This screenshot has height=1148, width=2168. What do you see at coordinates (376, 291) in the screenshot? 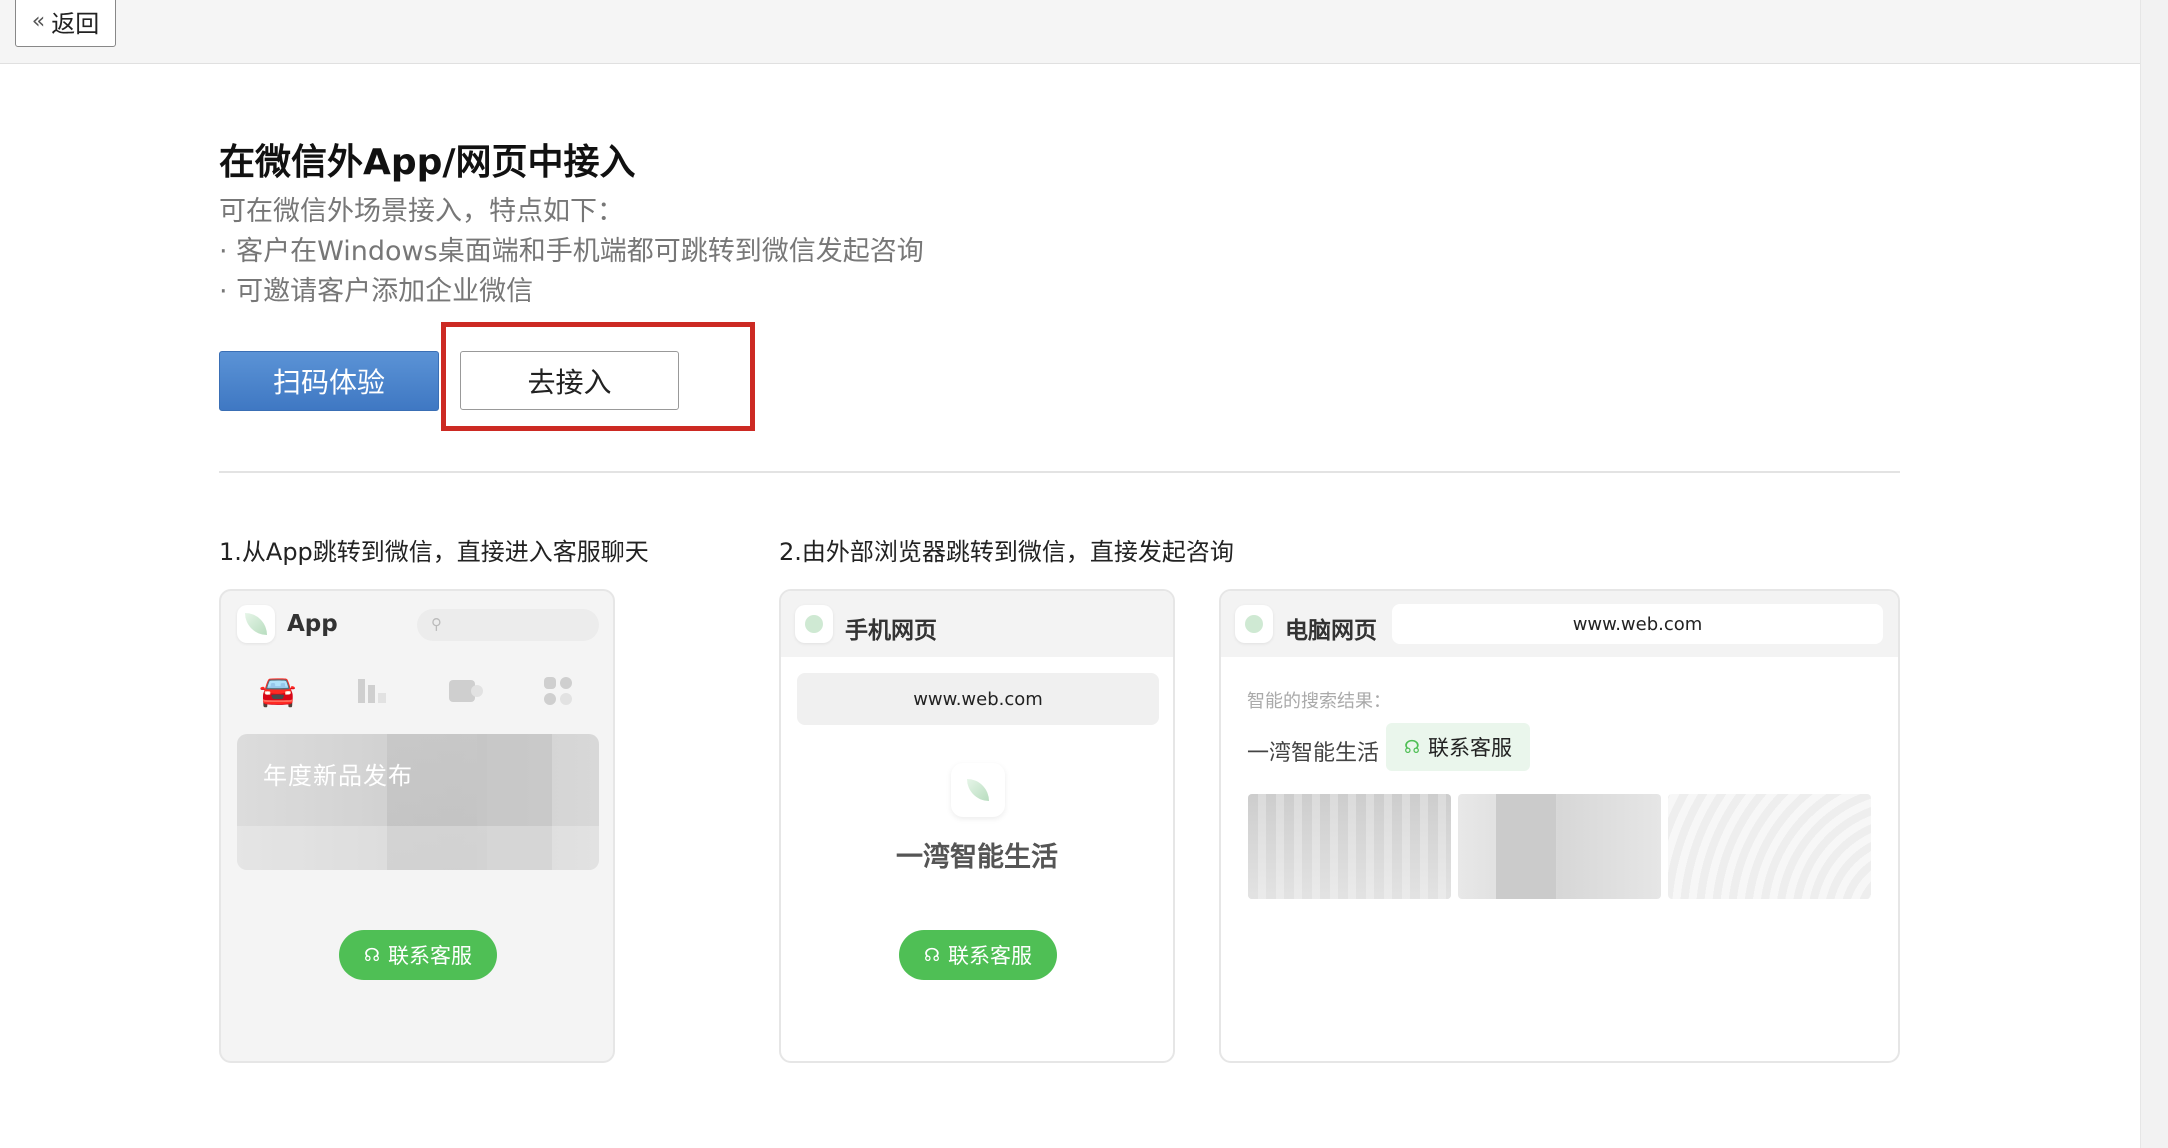
I see `feature-bullet: · 可邀请客户添加企业微信` at bounding box center [376, 291].